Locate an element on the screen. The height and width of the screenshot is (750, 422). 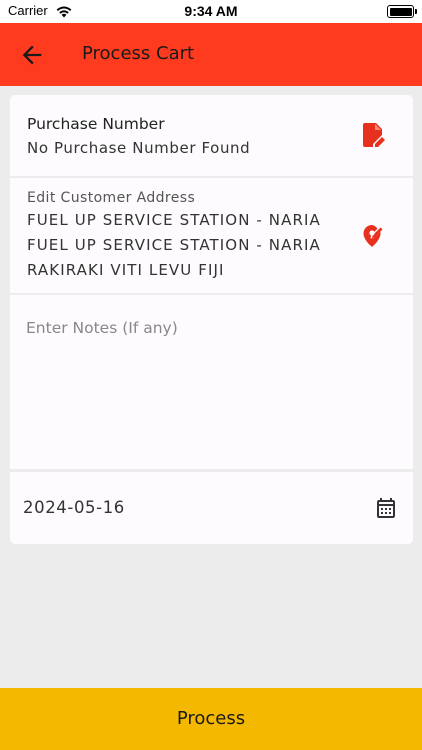
address-line: RAKIRAKI VITI LEVU FIJI is located at coordinates (126, 270).